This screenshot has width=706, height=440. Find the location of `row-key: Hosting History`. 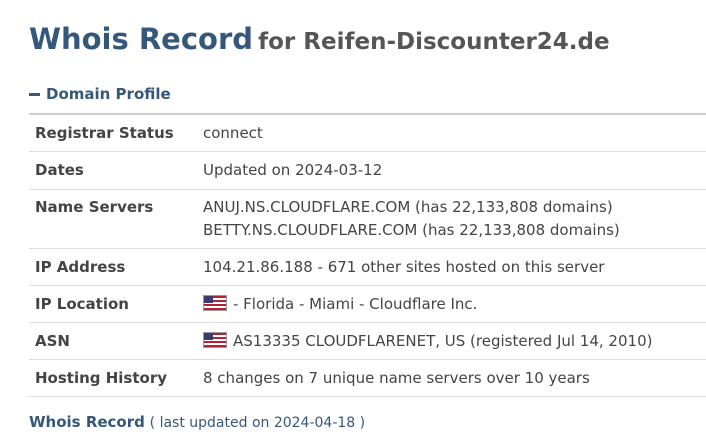

row-key: Hosting History is located at coordinates (101, 378).